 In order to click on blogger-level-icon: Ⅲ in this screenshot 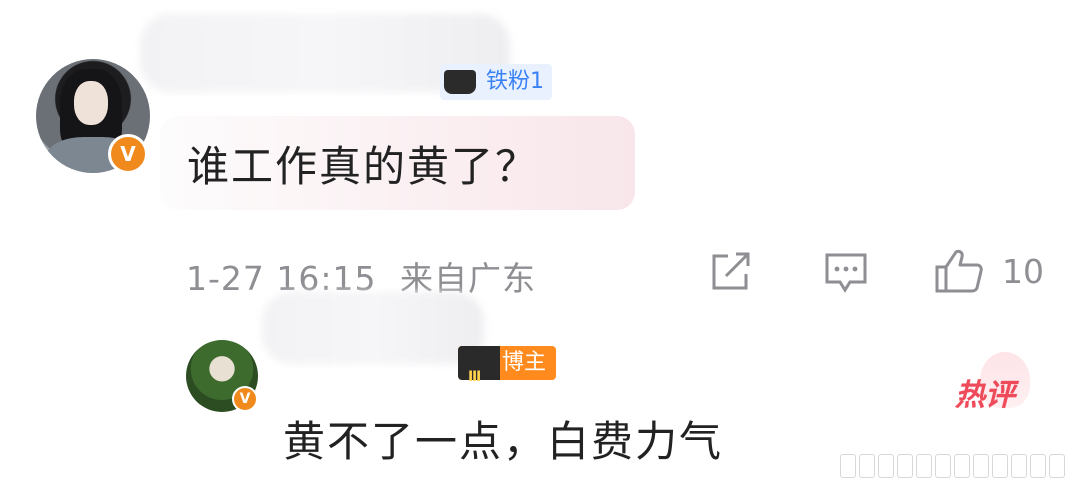, I will do `click(479, 365)`.